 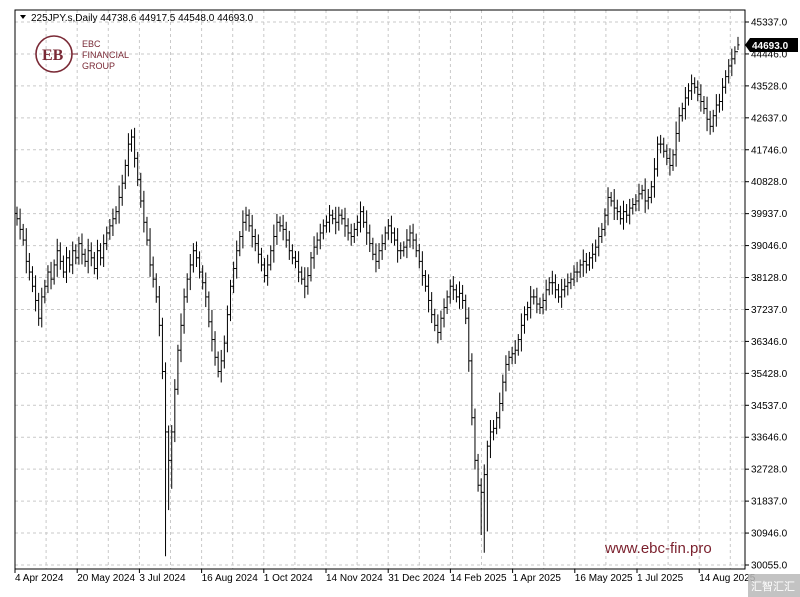 What do you see at coordinates (774, 585) in the screenshot?
I see `corner-watermark: 汇智汇汇` at bounding box center [774, 585].